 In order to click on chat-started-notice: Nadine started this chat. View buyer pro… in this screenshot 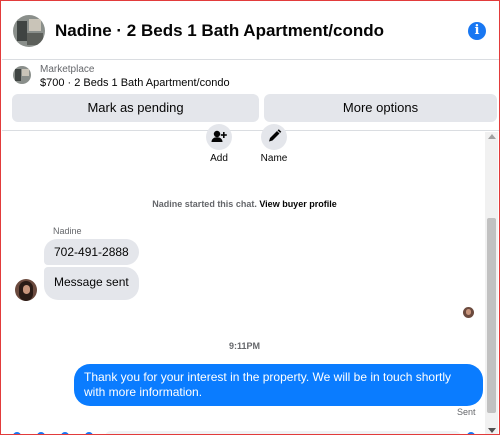, I will do `click(244, 204)`.